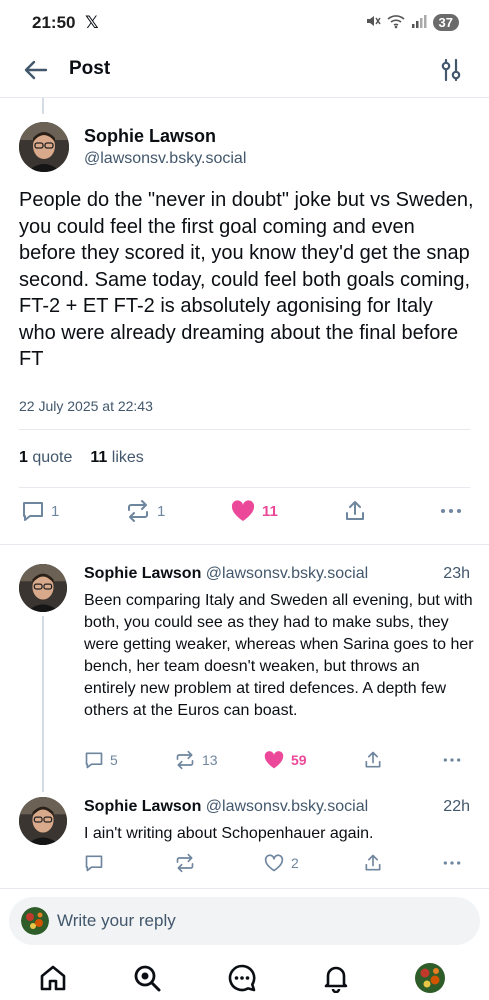 The image size is (489, 1000). I want to click on like-button: 2, so click(281, 863).